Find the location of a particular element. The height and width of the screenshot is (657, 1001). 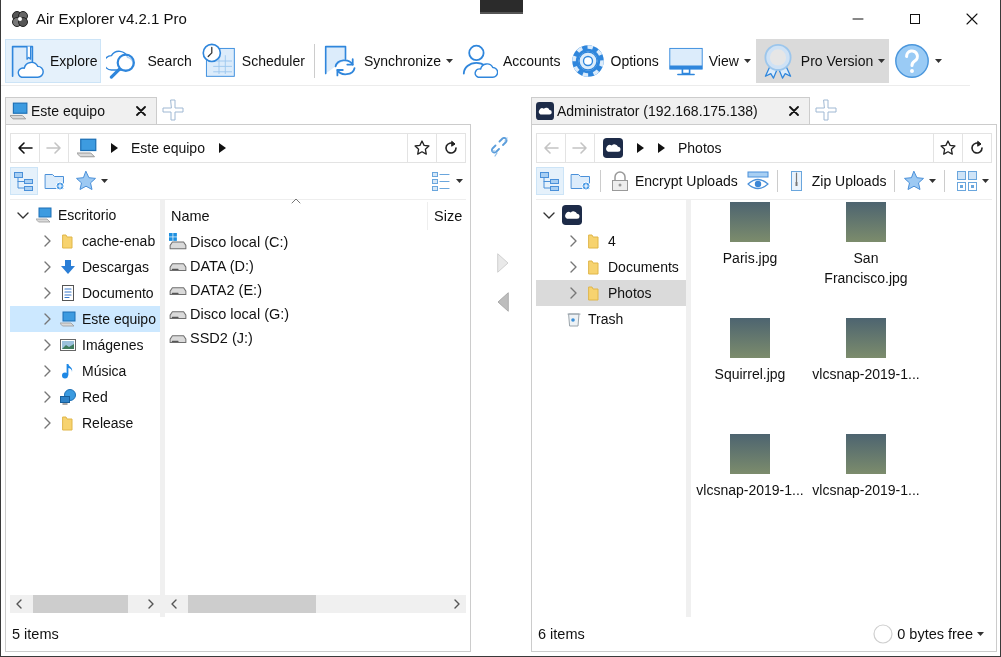

file-item: Disco local (C:) is located at coordinates (315, 242).